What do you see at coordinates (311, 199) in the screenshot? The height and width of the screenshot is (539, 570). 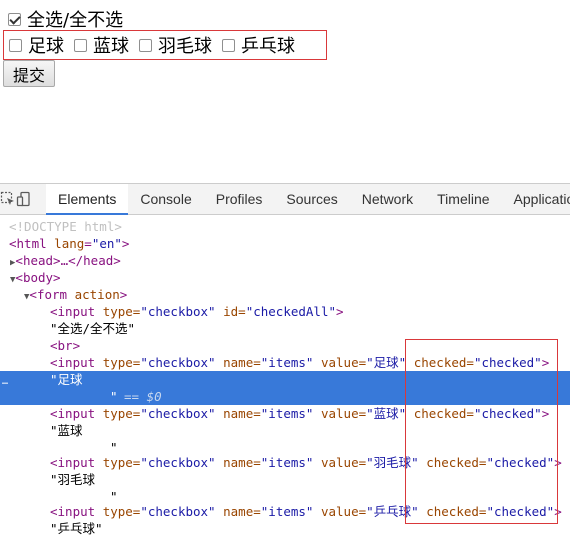 I see `tab-sources: Sources` at bounding box center [311, 199].